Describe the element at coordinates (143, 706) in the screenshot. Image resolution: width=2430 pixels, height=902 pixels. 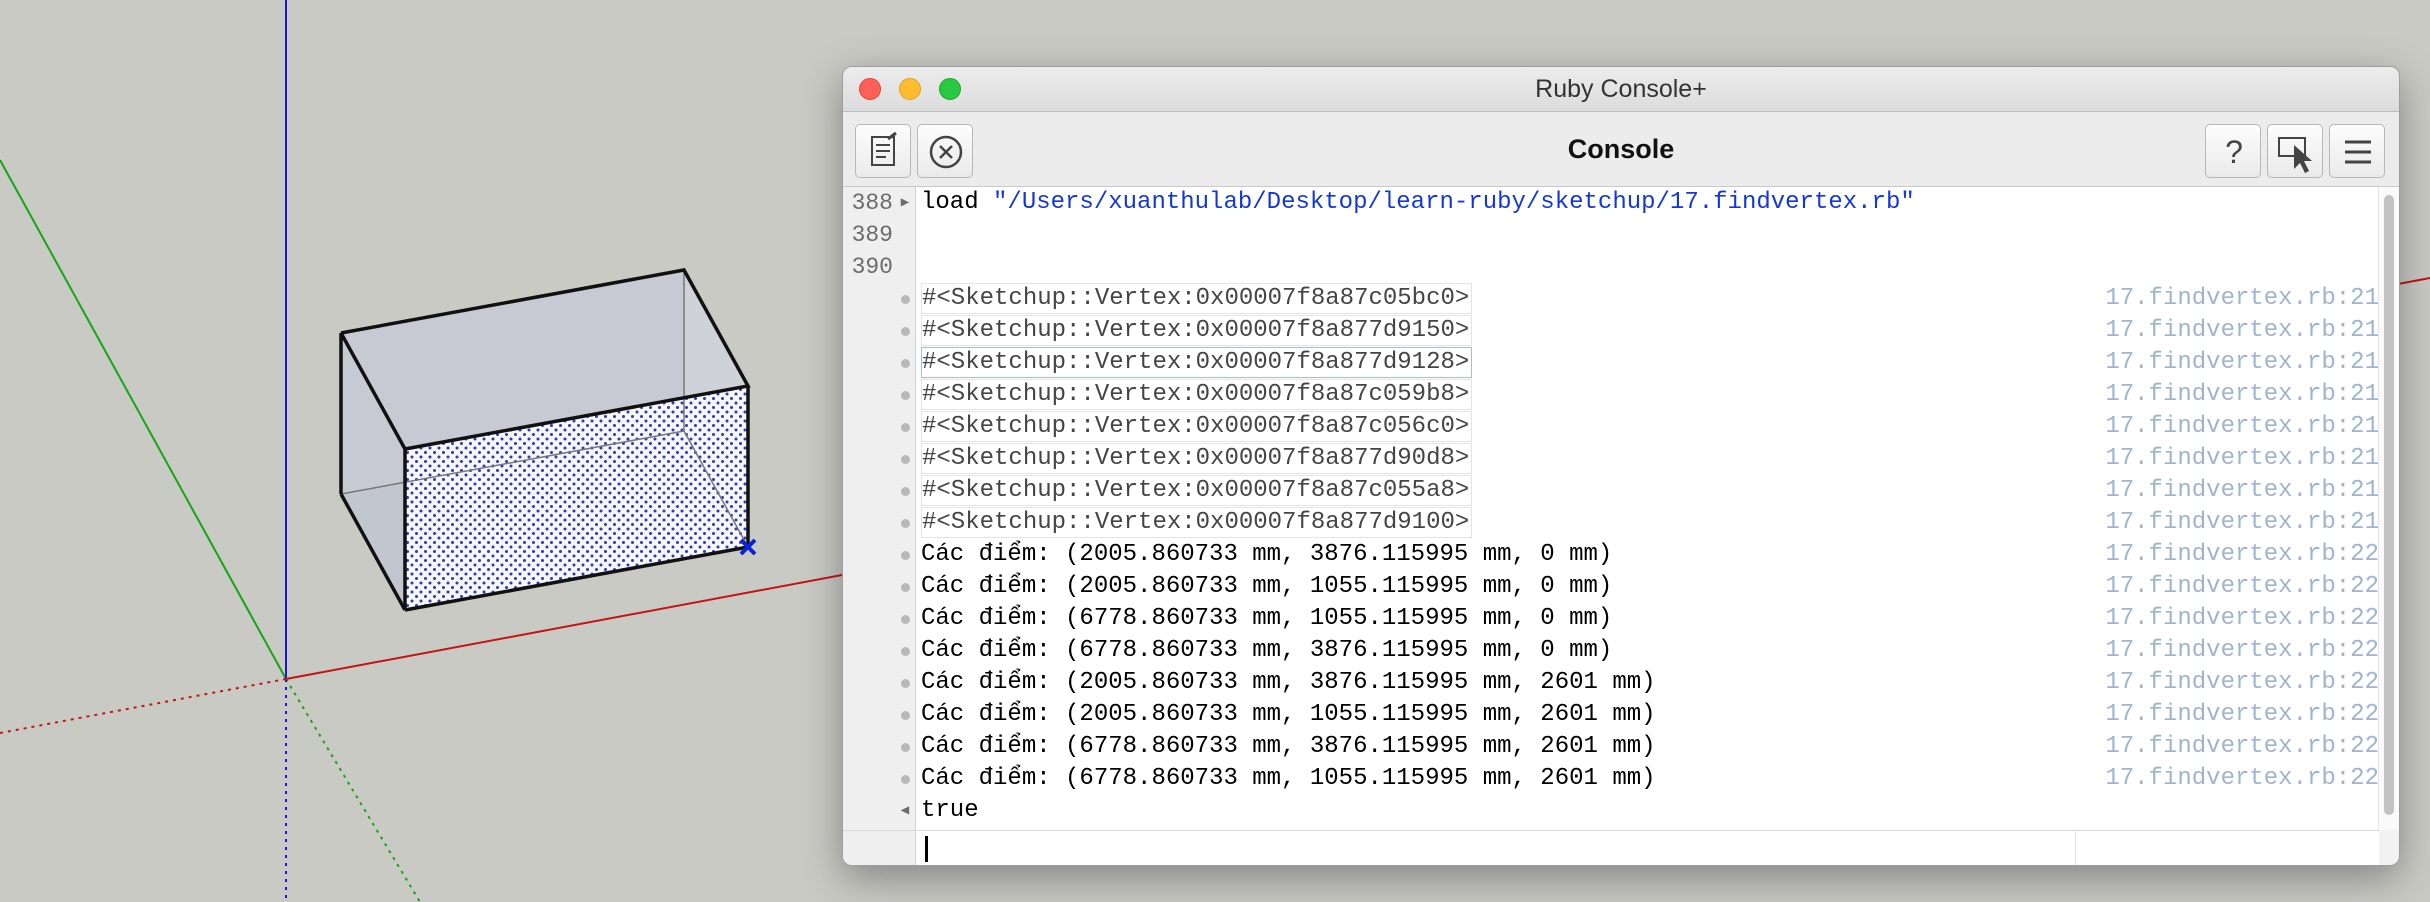
I see `red-axis-dotted` at that location.